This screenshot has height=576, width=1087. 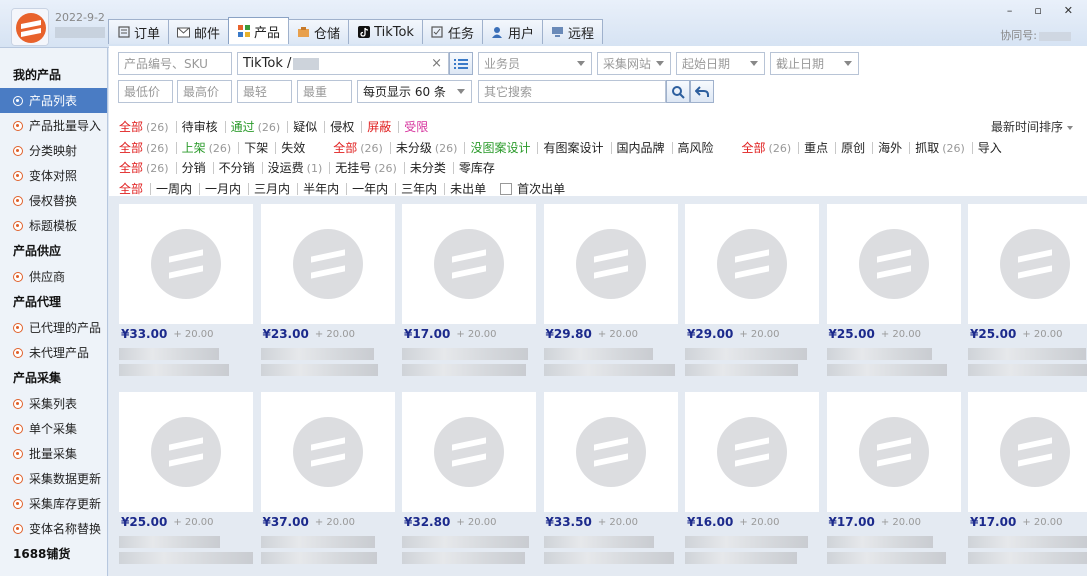 I want to click on filter-option: 三月内, so click(x=272, y=188).